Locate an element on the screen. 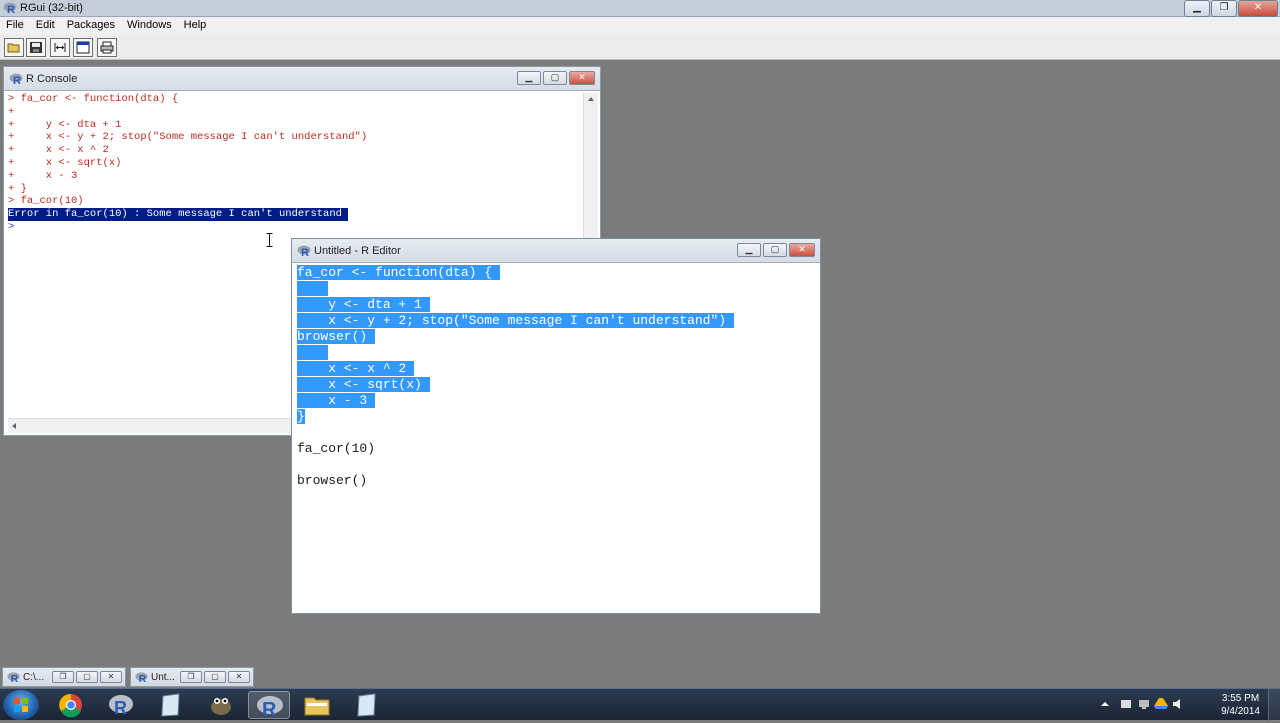 The width and height of the screenshot is (1280, 723). open-folder-icon is located at coordinates (13, 48).